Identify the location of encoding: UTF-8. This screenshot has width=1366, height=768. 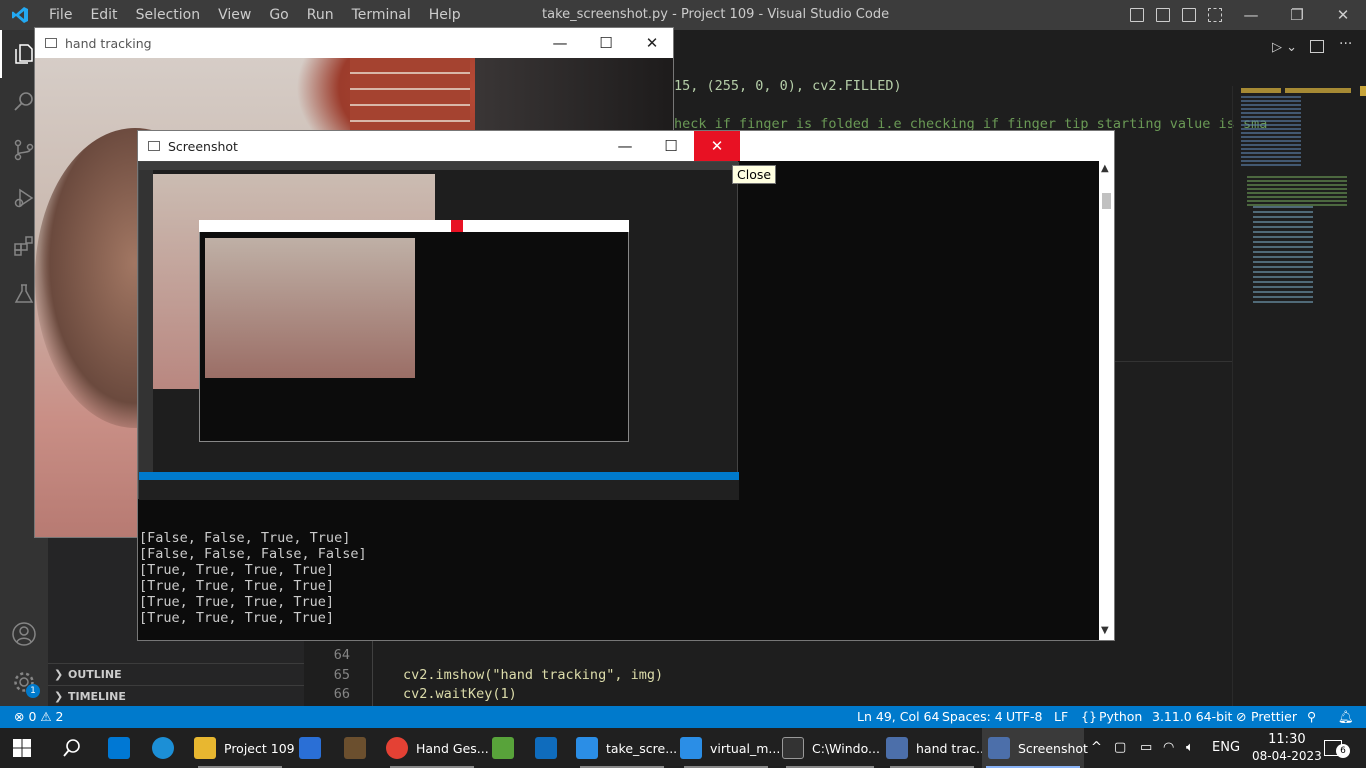
(1024, 717).